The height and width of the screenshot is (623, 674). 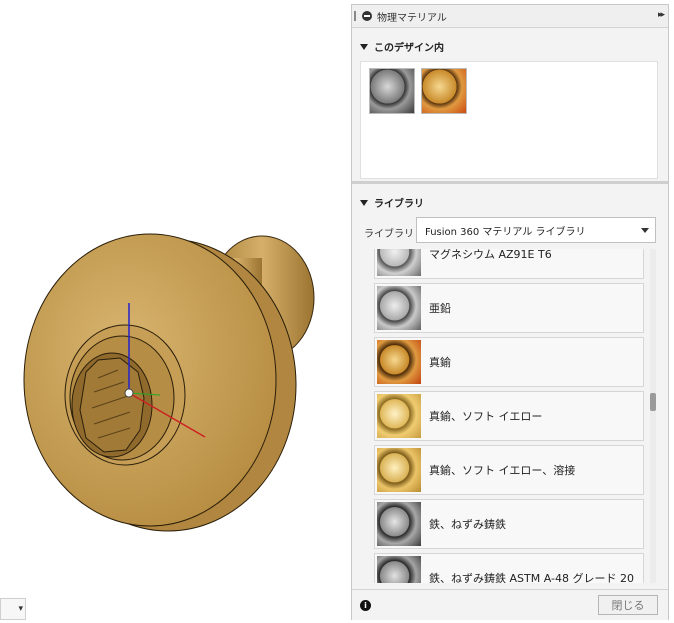 I want to click on library-select: Fusion 360 マテリアル ライブラリ, so click(x=536, y=230).